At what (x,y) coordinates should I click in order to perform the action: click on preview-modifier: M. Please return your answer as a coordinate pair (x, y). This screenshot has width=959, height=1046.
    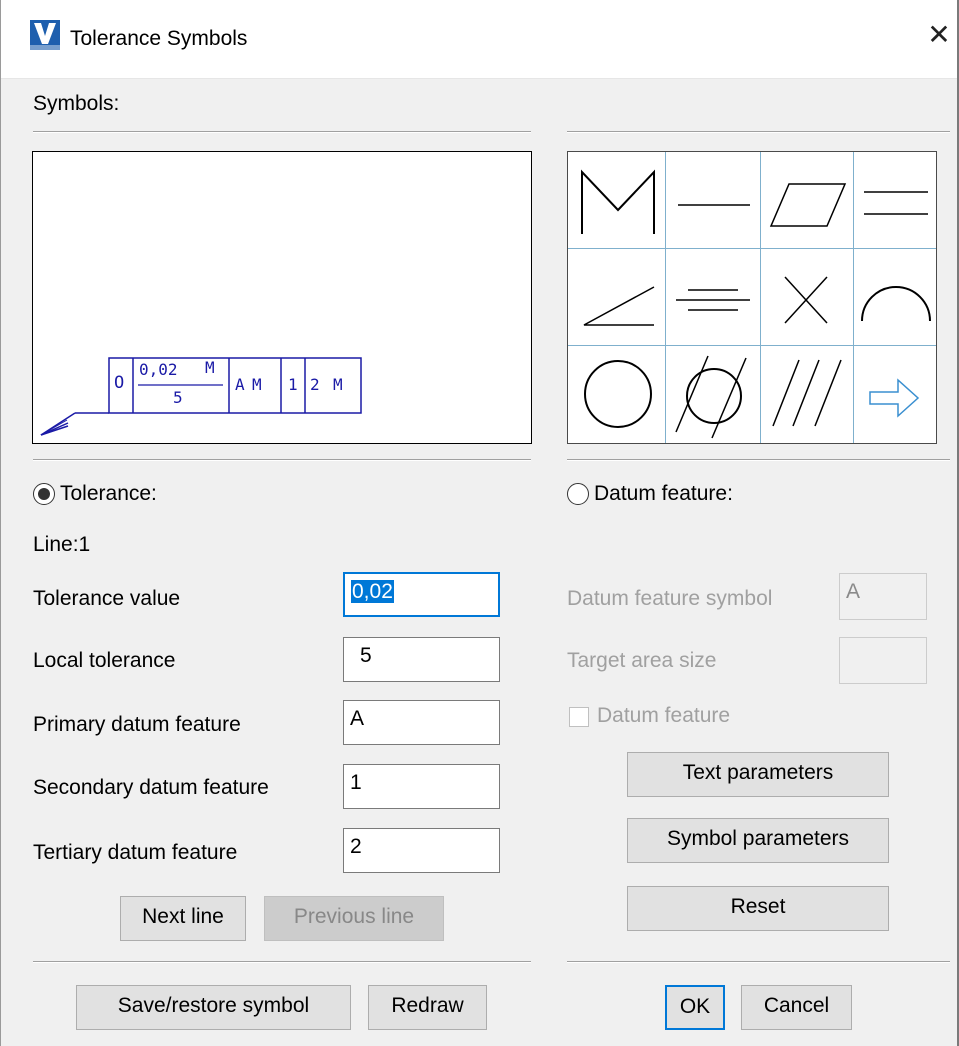
    Looking at the image, I should click on (210, 367).